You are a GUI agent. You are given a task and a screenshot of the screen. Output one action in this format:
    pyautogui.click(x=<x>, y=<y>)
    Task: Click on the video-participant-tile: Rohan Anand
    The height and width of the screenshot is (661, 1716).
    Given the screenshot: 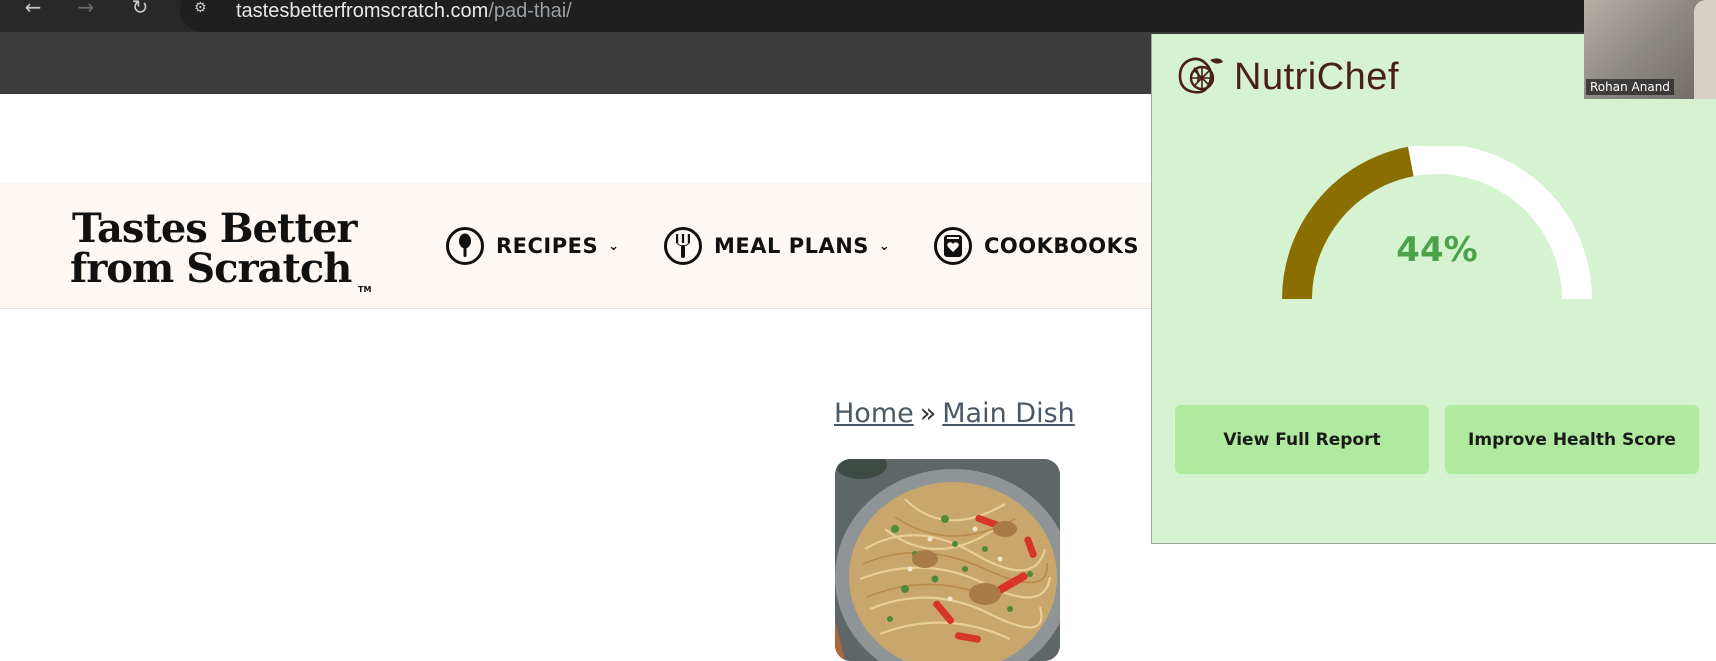 What is the action you would take?
    pyautogui.click(x=1650, y=49)
    